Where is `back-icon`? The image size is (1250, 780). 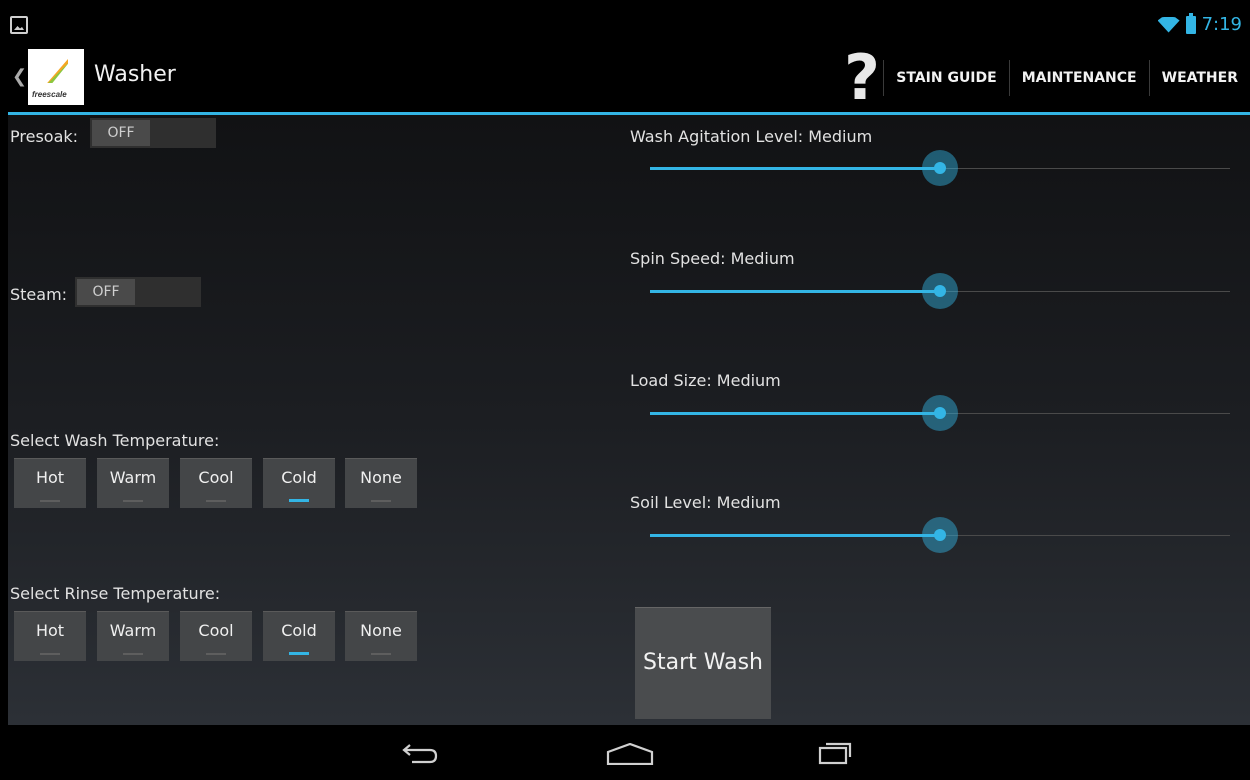
back-icon is located at coordinates (420, 752).